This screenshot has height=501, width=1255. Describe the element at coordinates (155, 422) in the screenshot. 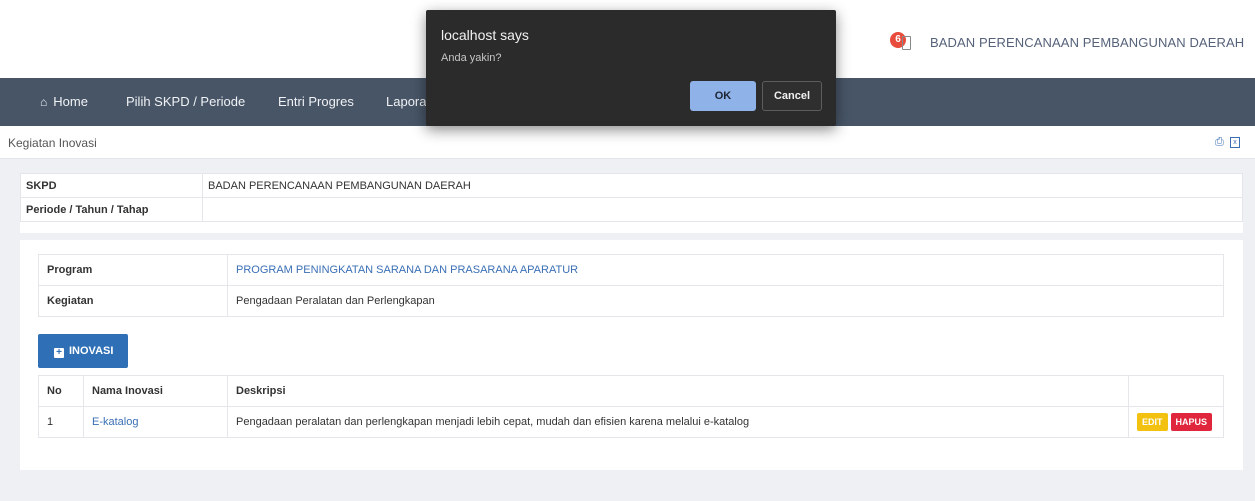

I see `cell-nama: E-katalog` at that location.